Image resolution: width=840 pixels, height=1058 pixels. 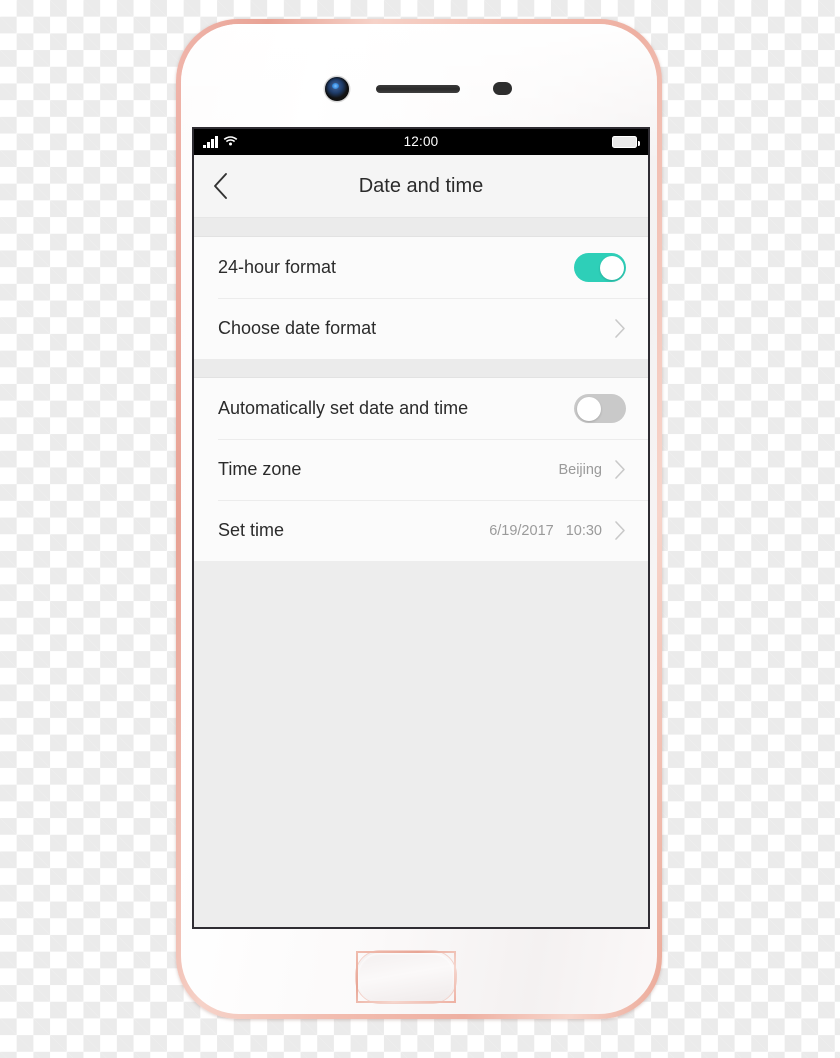 I want to click on battery-full-icon, so click(x=626, y=142).